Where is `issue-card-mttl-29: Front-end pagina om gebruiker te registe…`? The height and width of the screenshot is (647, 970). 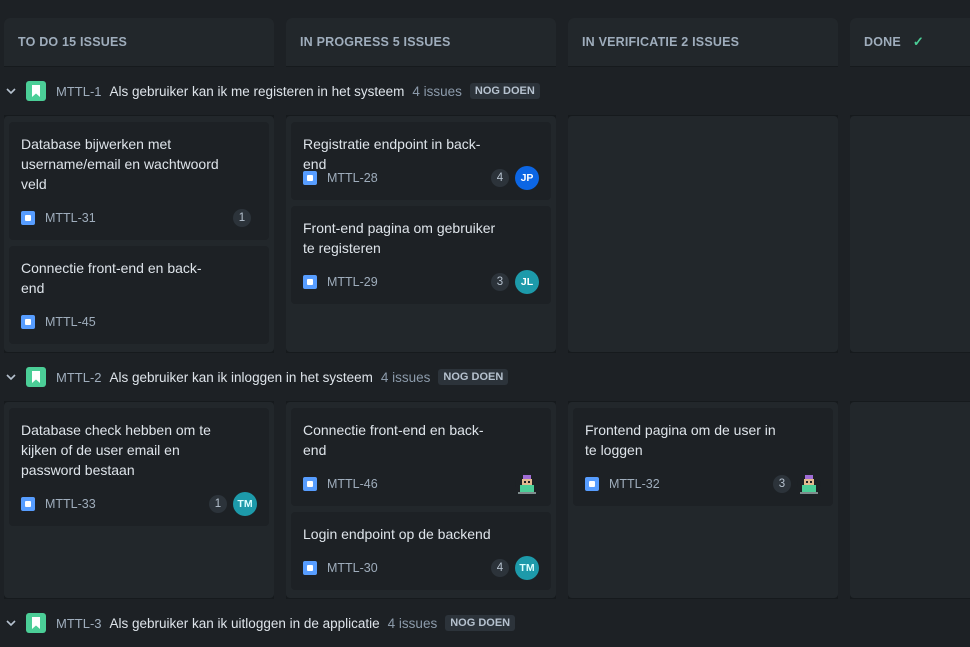 issue-card-mttl-29: Front-end pagina om gebruiker te registe… is located at coordinates (421, 255).